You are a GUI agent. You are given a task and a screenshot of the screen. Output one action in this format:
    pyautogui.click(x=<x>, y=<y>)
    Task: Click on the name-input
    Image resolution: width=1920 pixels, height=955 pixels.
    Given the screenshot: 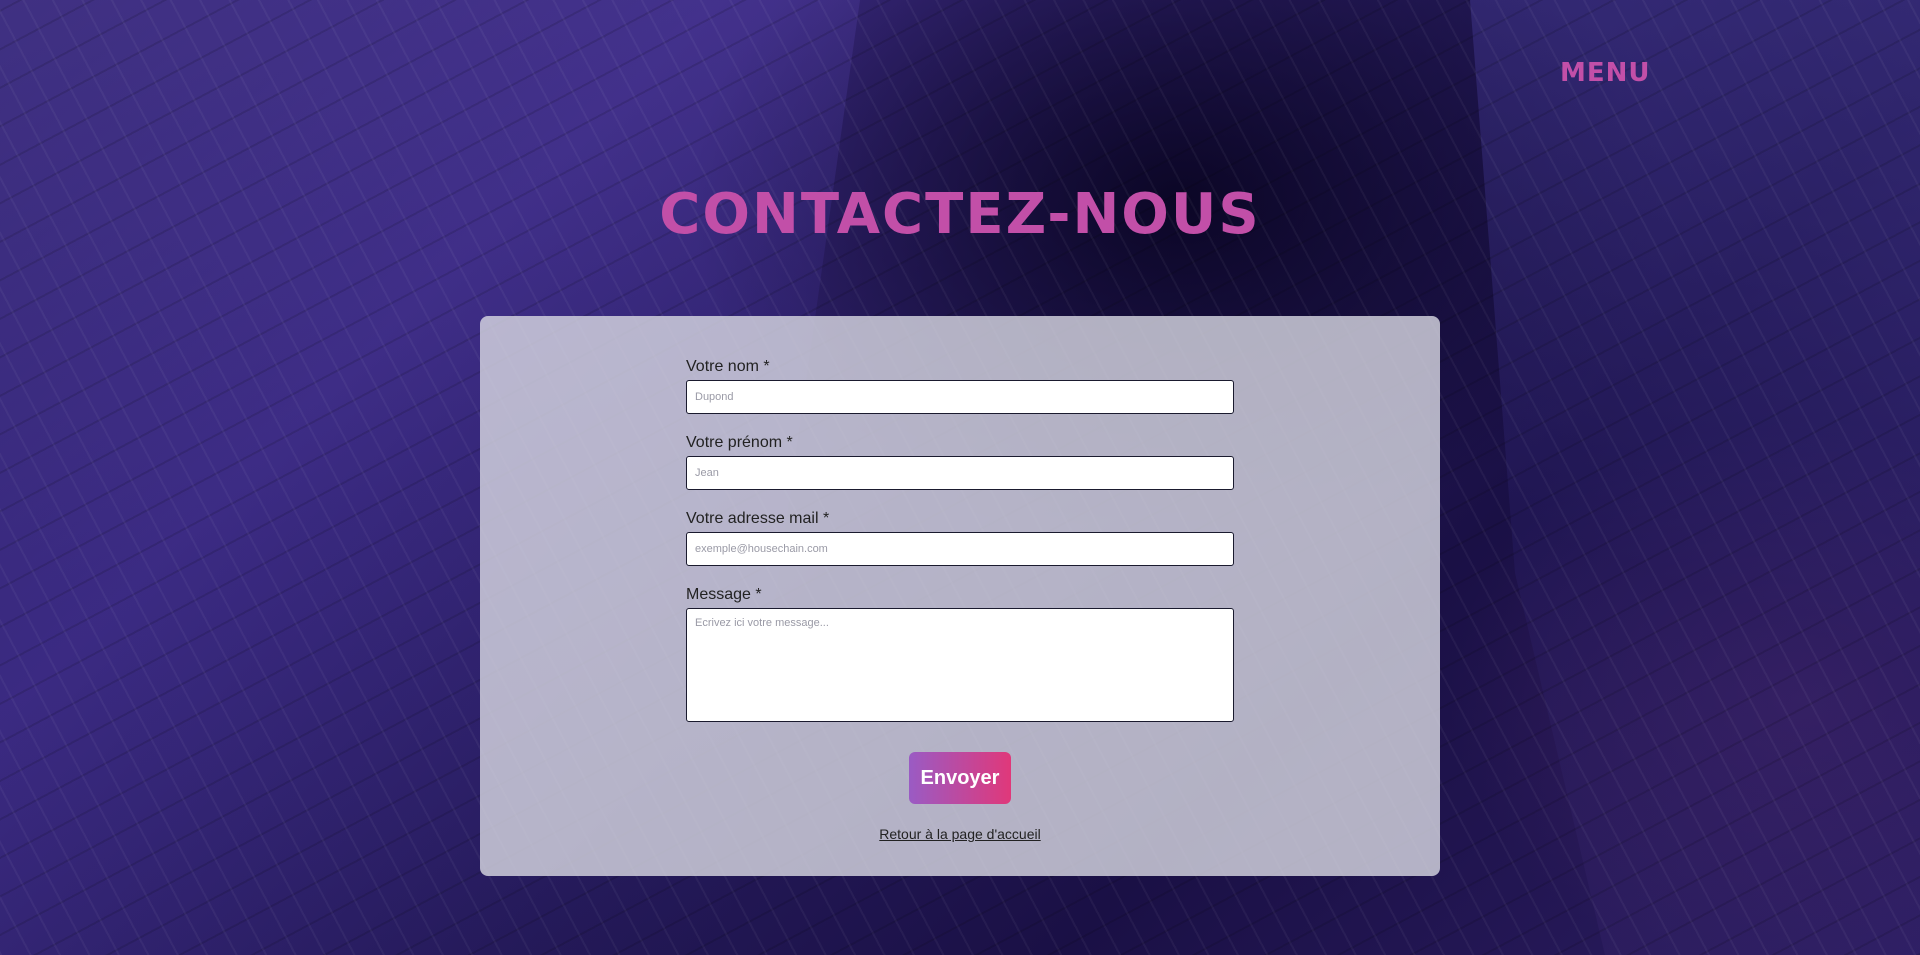 What is the action you would take?
    pyautogui.click(x=960, y=397)
    